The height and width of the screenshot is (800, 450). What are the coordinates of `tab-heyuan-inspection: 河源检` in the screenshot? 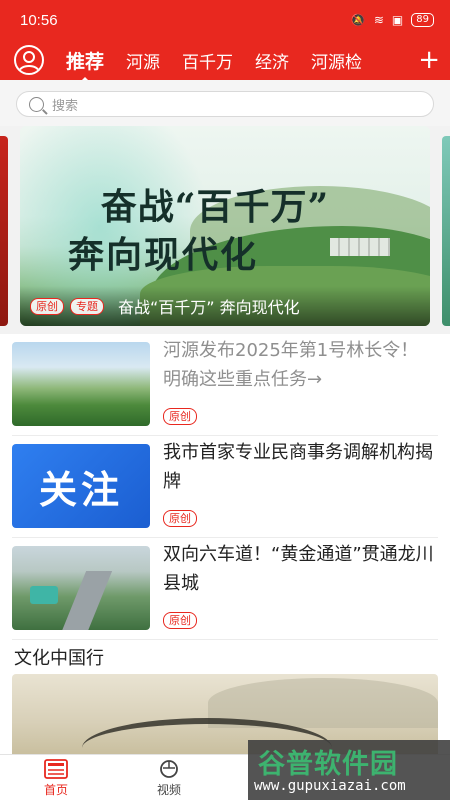 It's located at (336, 60).